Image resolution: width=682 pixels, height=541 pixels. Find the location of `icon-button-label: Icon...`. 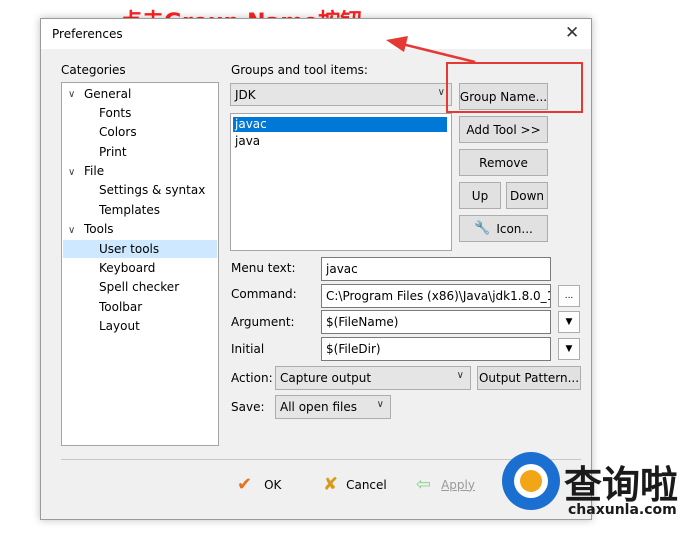

icon-button-label: Icon... is located at coordinates (514, 228).